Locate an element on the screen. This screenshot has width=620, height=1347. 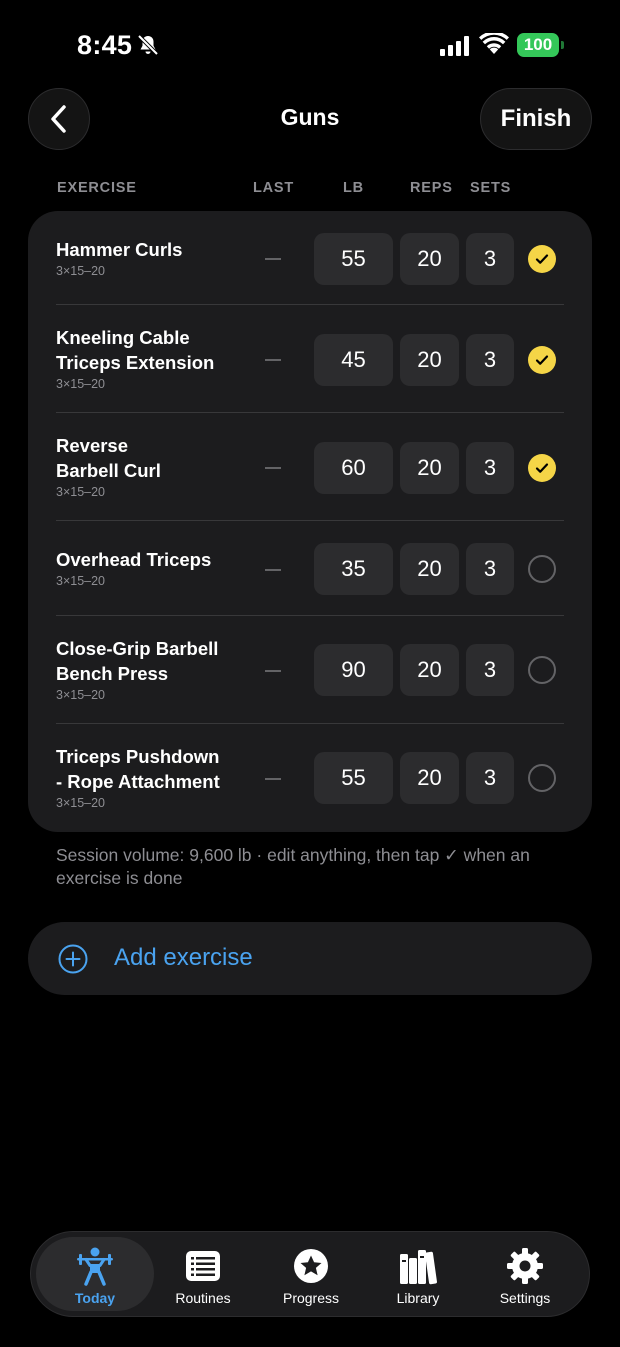
lb-input: 45 is located at coordinates (353, 360).